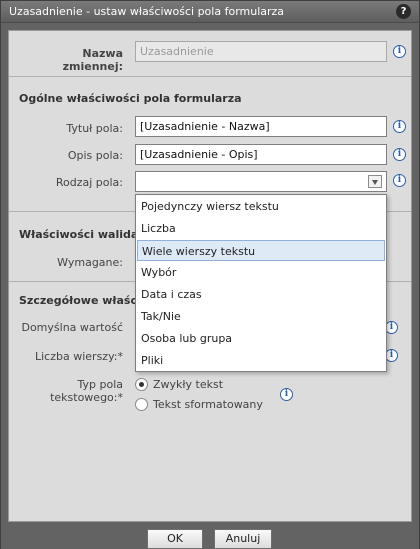 The image size is (420, 549). What do you see at coordinates (399, 126) in the screenshot?
I see `field-title-info-icon: i` at bounding box center [399, 126].